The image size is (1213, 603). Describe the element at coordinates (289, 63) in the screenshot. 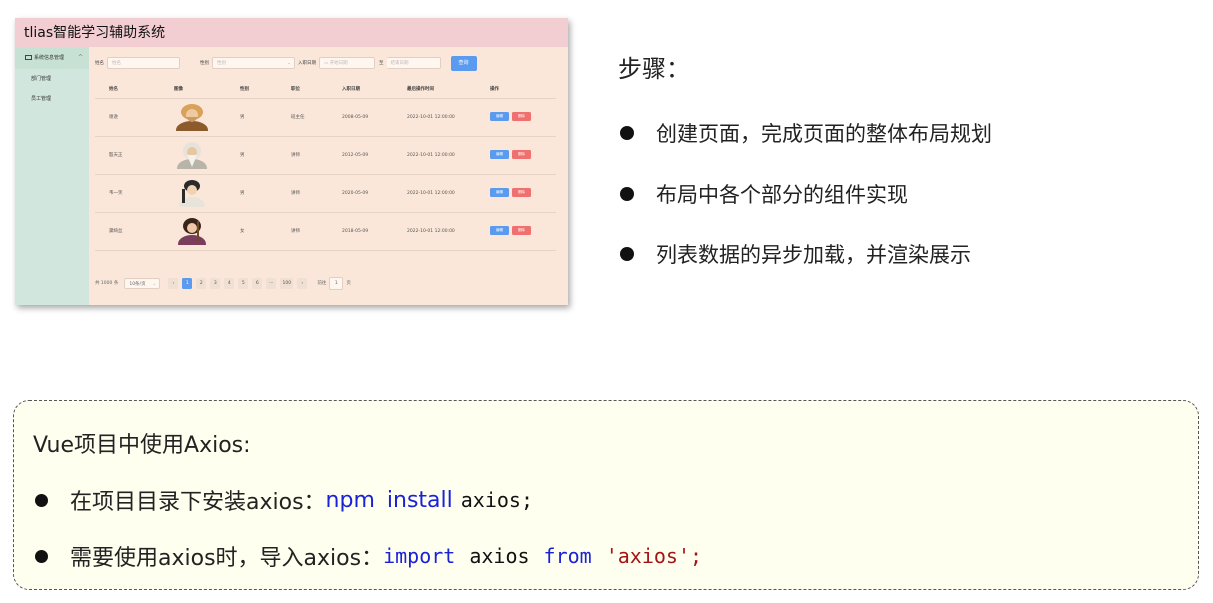

I see `chevron-down-icon: ⌄` at that location.